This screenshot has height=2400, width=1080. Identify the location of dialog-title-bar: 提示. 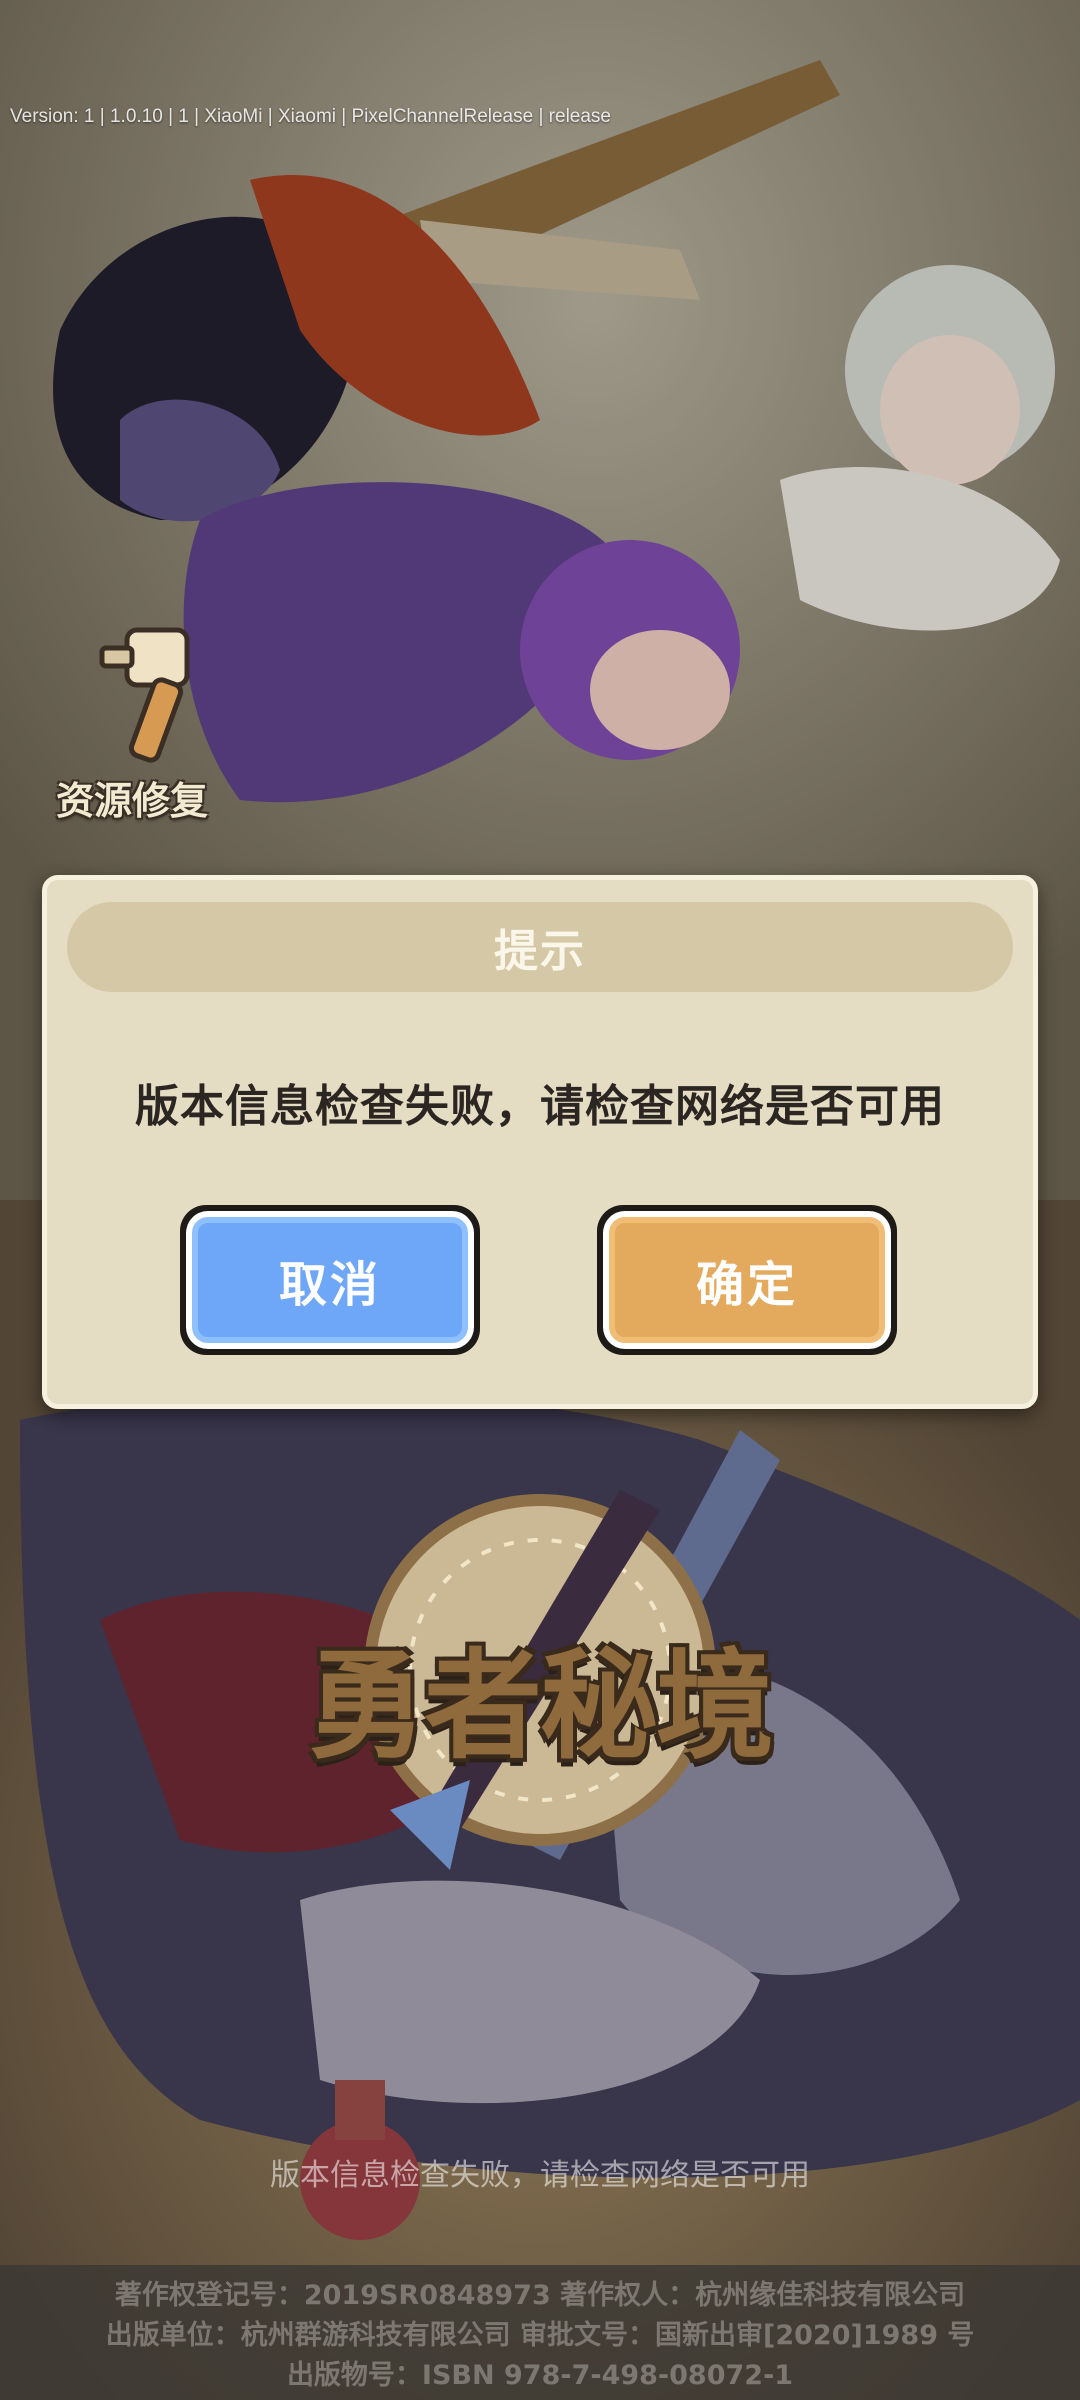
(540, 947).